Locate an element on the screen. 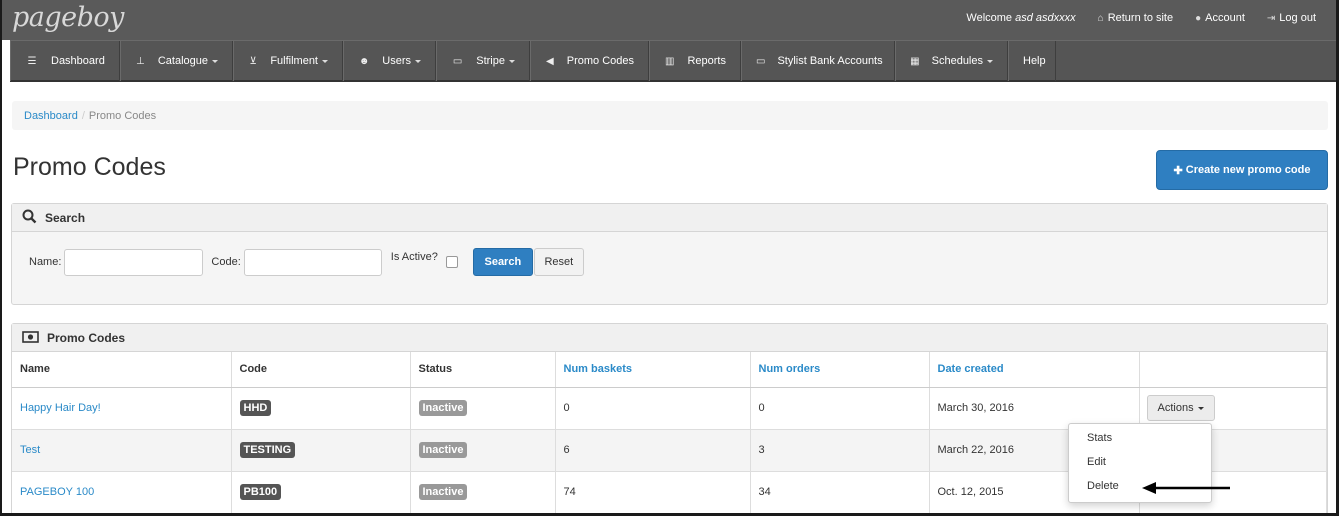  promo-codes-panel-header: Promo Codes is located at coordinates (669, 338).